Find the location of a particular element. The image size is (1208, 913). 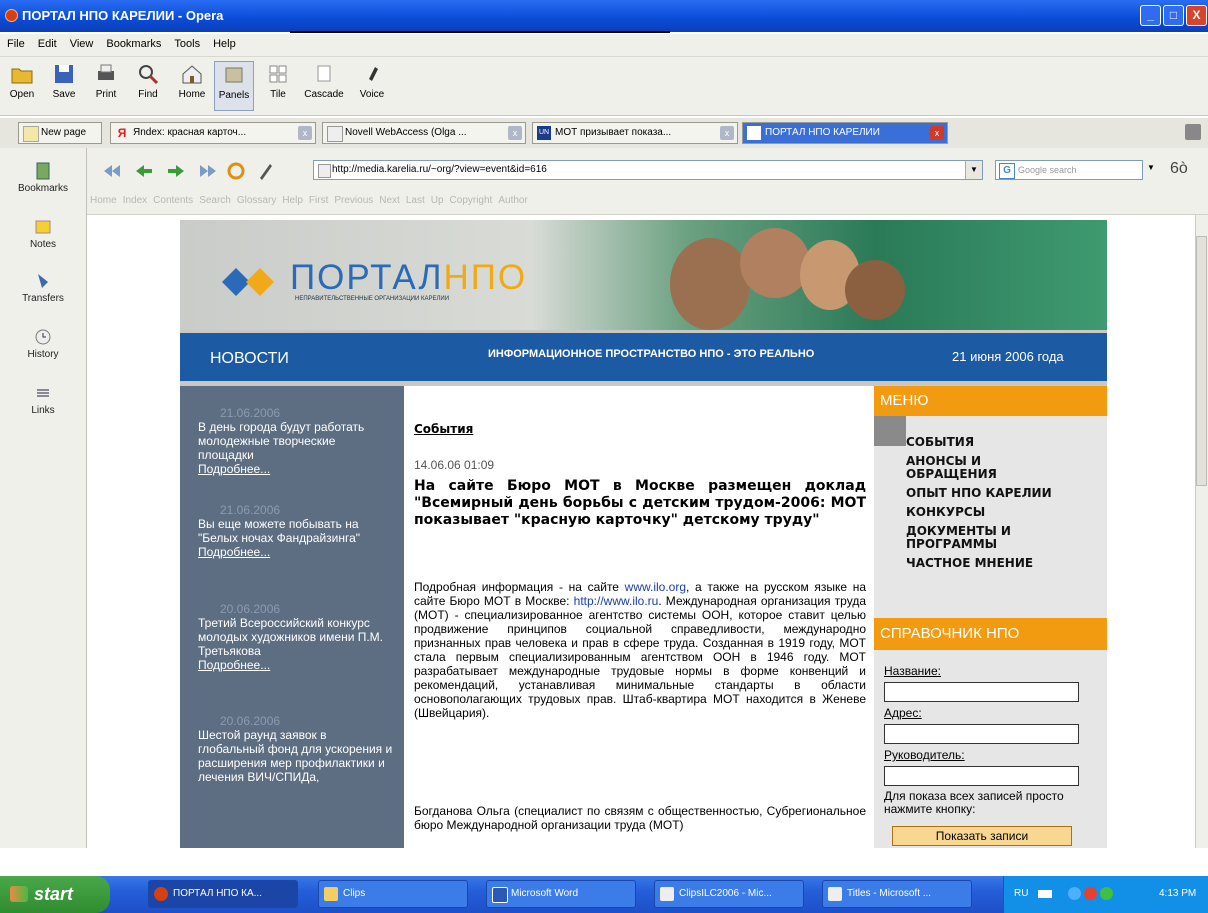

tab-novell: Novell WebAccess (Olga ... x is located at coordinates (424, 133).